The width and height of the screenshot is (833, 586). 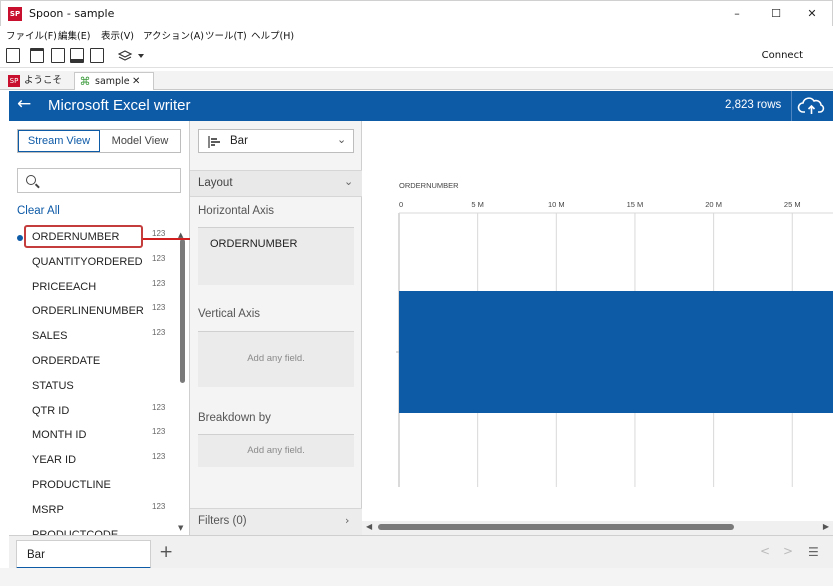 I want to click on connect-button: Connect, so click(x=782, y=55).